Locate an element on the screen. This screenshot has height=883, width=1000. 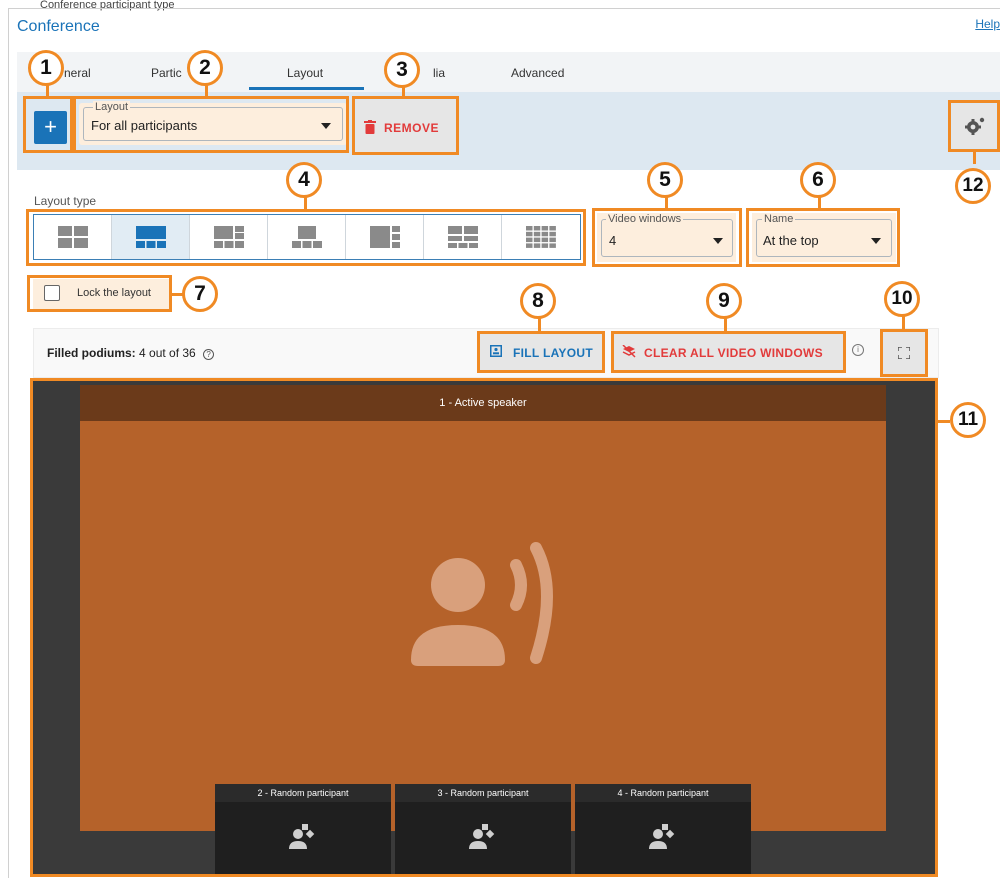
annotation-marker-5: 5 is located at coordinates (665, 180).